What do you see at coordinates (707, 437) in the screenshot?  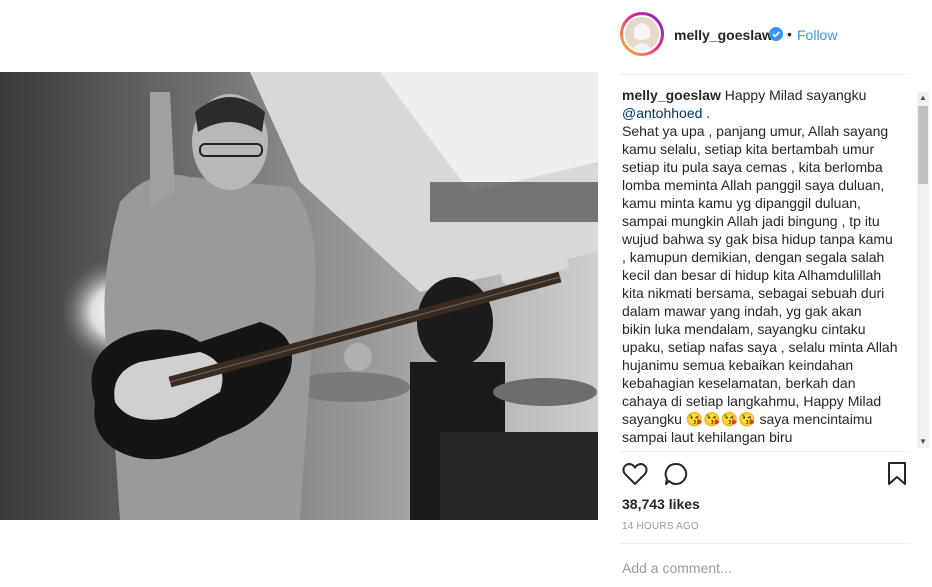 I see `caption-line: sampai laut kehilangan biru` at bounding box center [707, 437].